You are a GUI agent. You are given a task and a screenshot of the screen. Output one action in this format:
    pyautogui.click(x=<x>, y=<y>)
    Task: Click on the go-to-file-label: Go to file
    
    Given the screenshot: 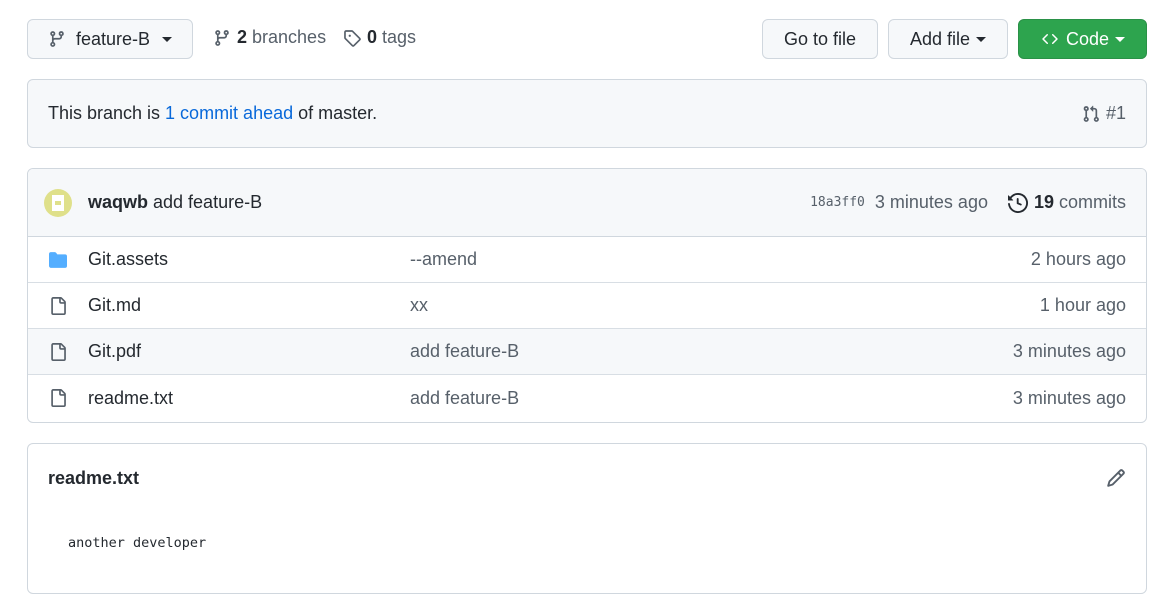 What is the action you would take?
    pyautogui.click(x=820, y=38)
    